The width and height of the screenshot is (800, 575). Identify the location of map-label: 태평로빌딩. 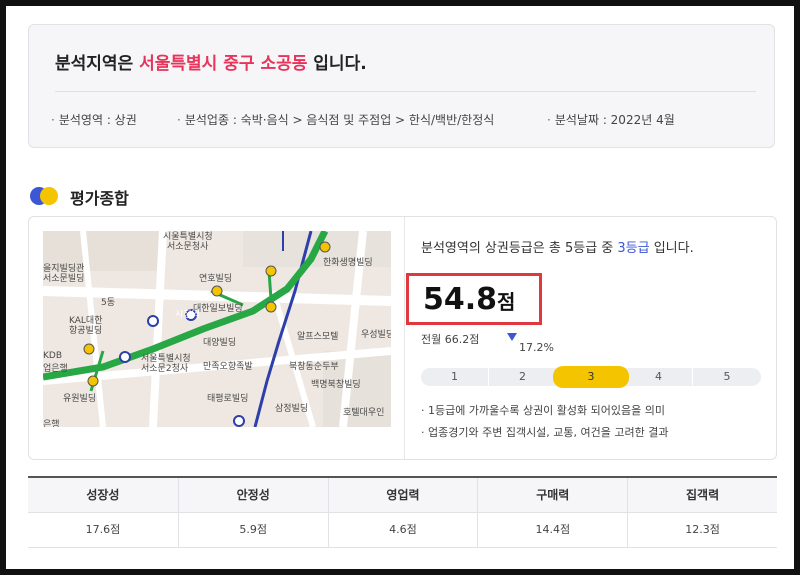
(228, 399).